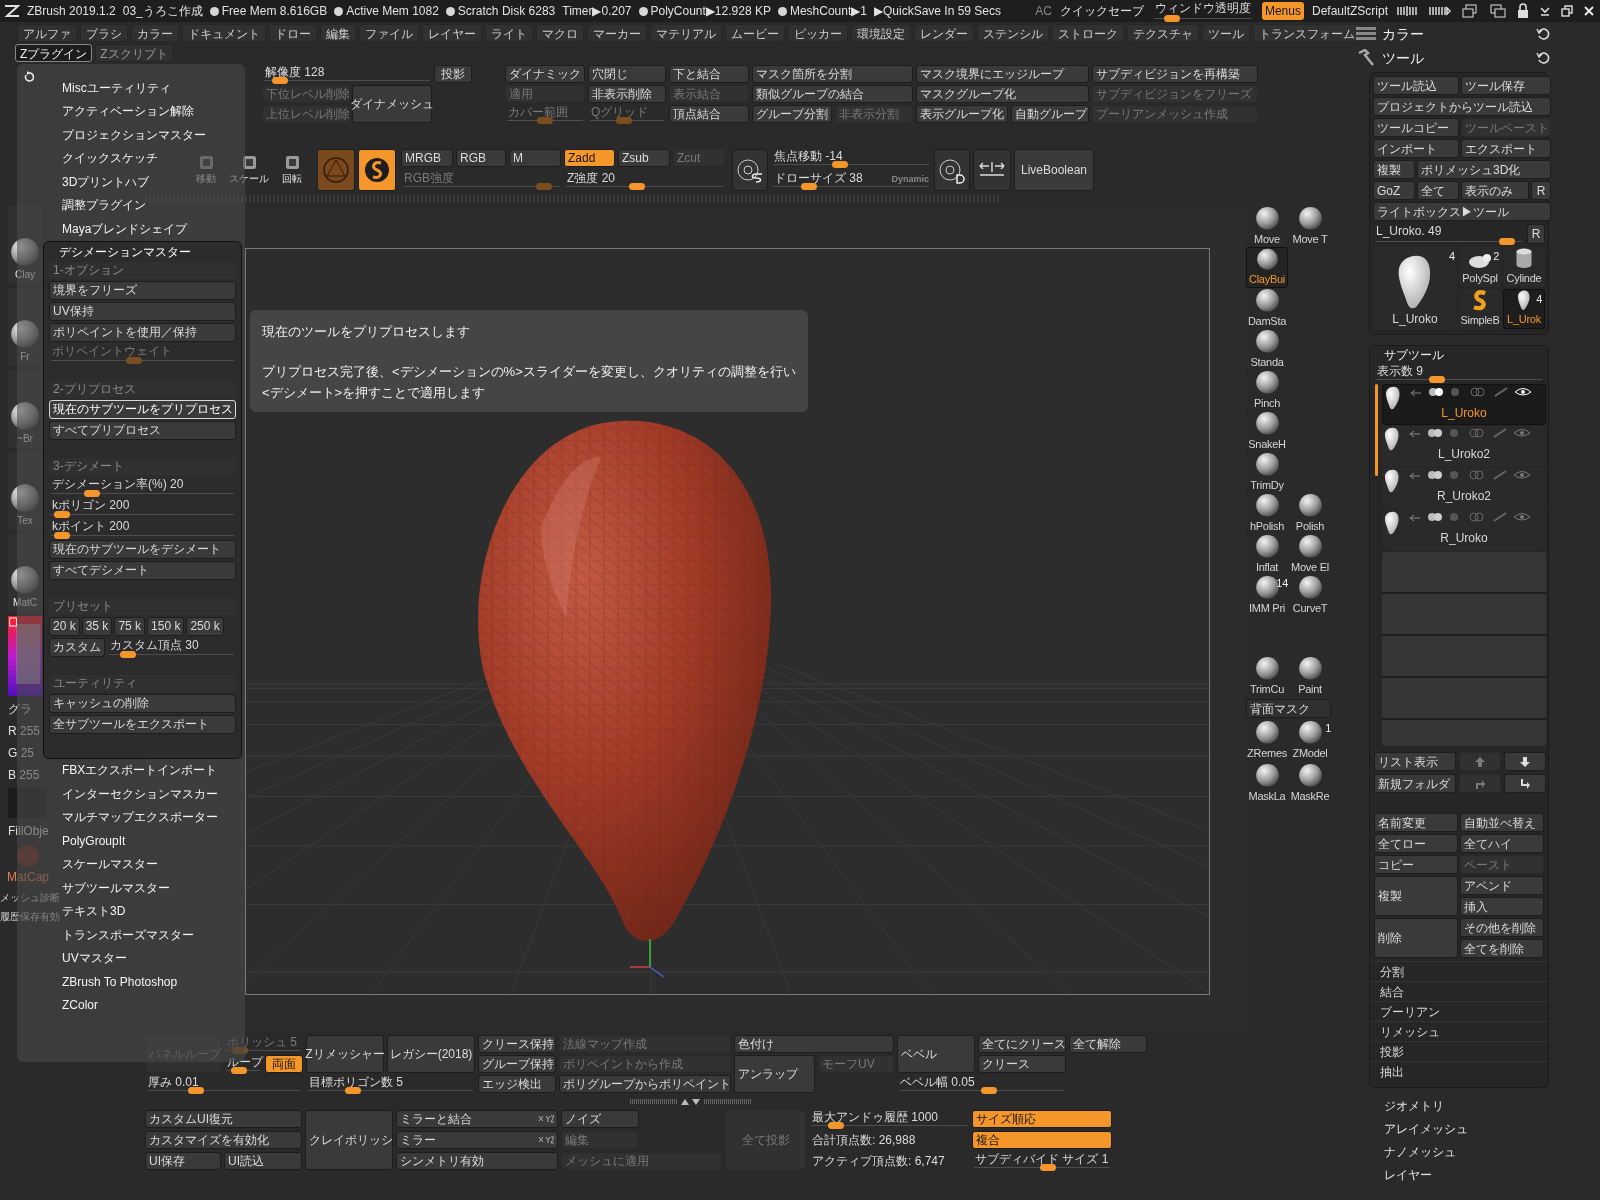 The height and width of the screenshot is (1200, 1600). What do you see at coordinates (535, 158) in the screenshot?
I see `shelf-button: M` at bounding box center [535, 158].